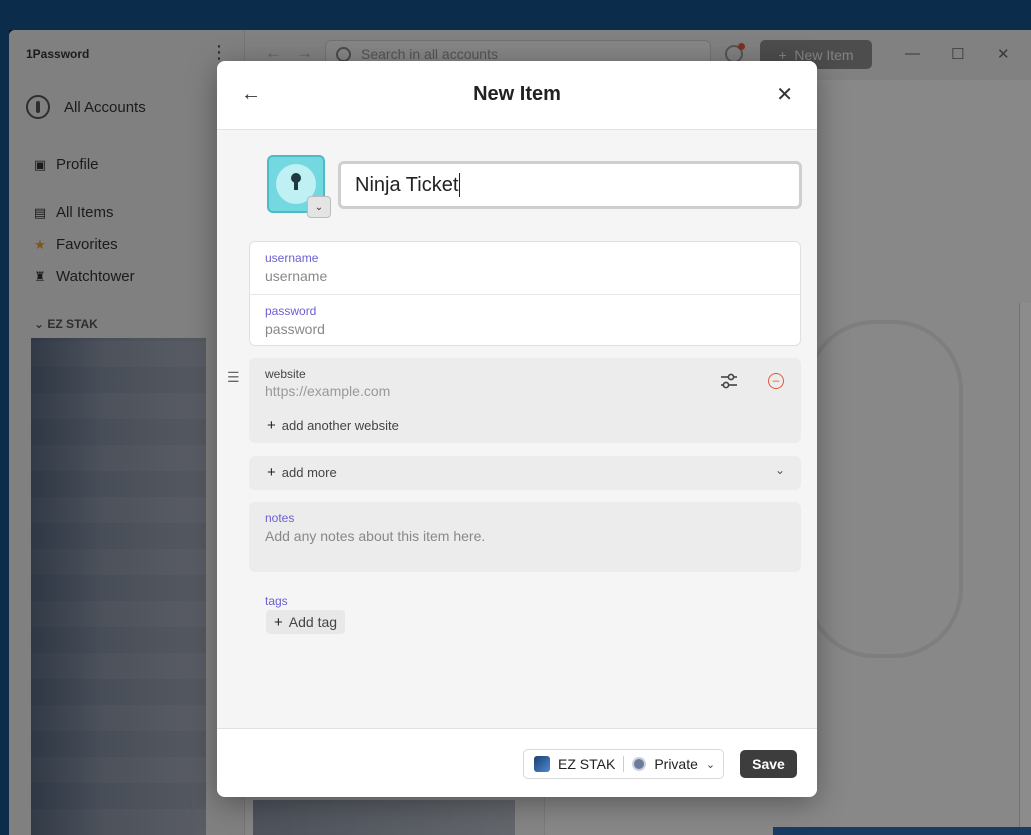 This screenshot has height=835, width=1031. I want to click on drag-handle-icon: ☰, so click(233, 377).